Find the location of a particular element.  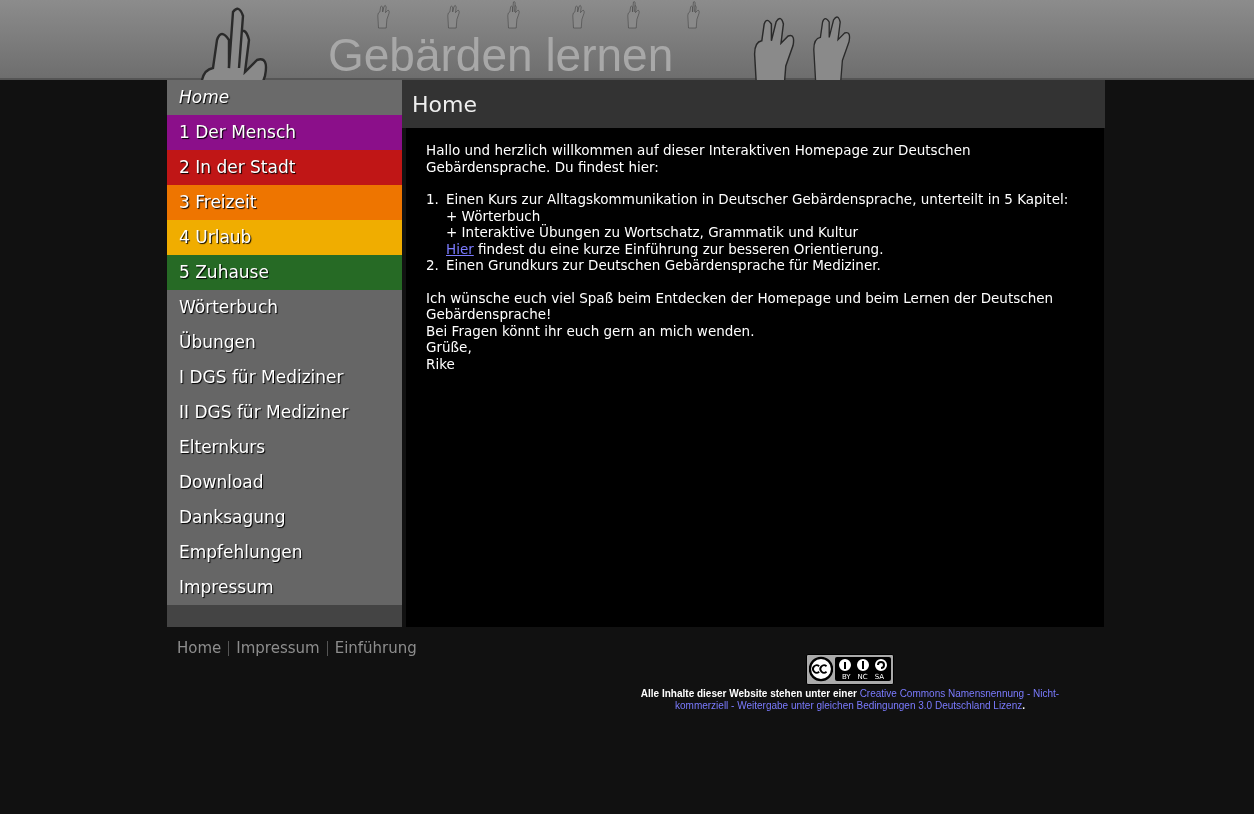

list-number: 1. is located at coordinates (433, 200).